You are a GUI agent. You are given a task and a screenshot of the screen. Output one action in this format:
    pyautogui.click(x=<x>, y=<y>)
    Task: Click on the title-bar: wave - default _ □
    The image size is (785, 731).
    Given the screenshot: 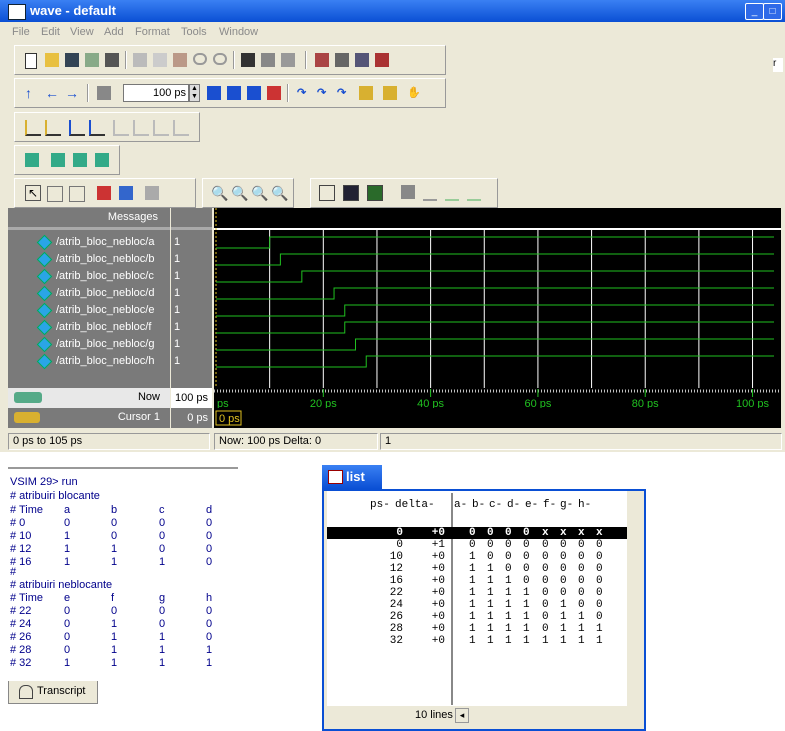 What is the action you would take?
    pyautogui.click(x=392, y=11)
    